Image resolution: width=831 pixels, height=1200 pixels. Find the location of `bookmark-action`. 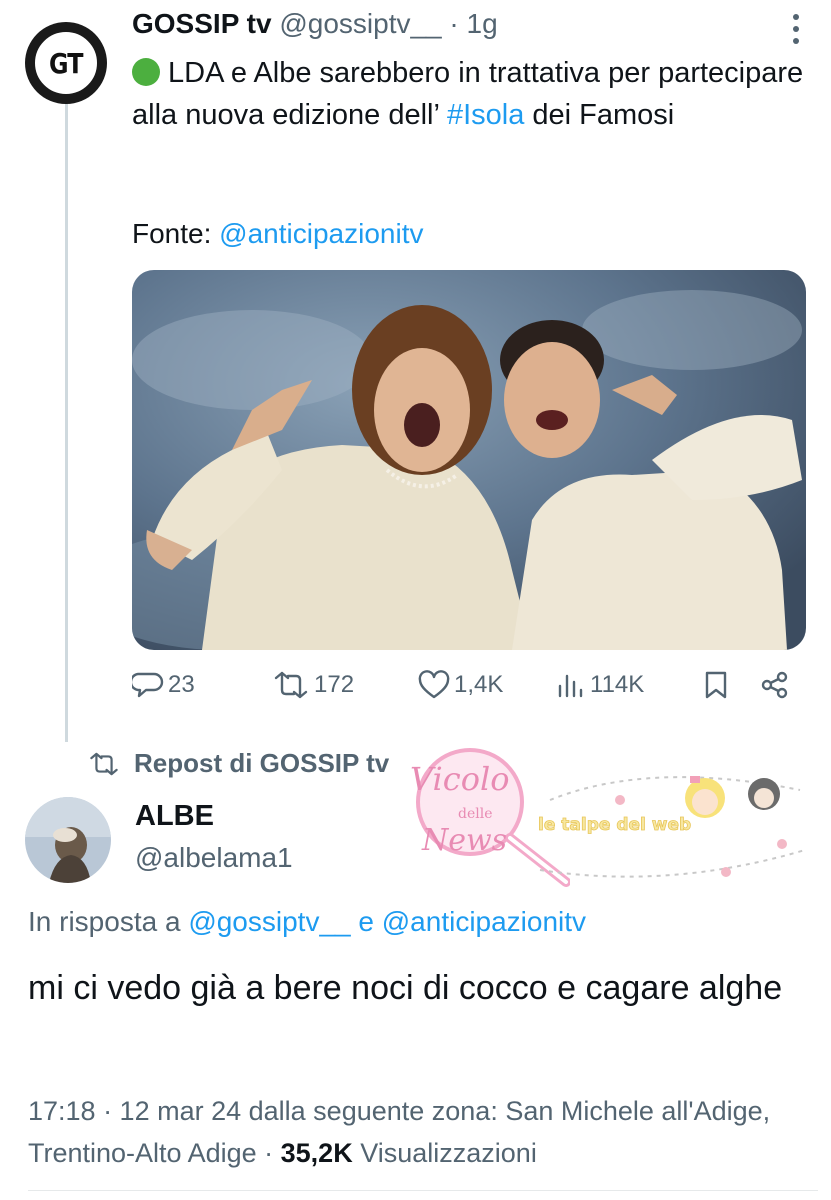

bookmark-action is located at coordinates (716, 685).